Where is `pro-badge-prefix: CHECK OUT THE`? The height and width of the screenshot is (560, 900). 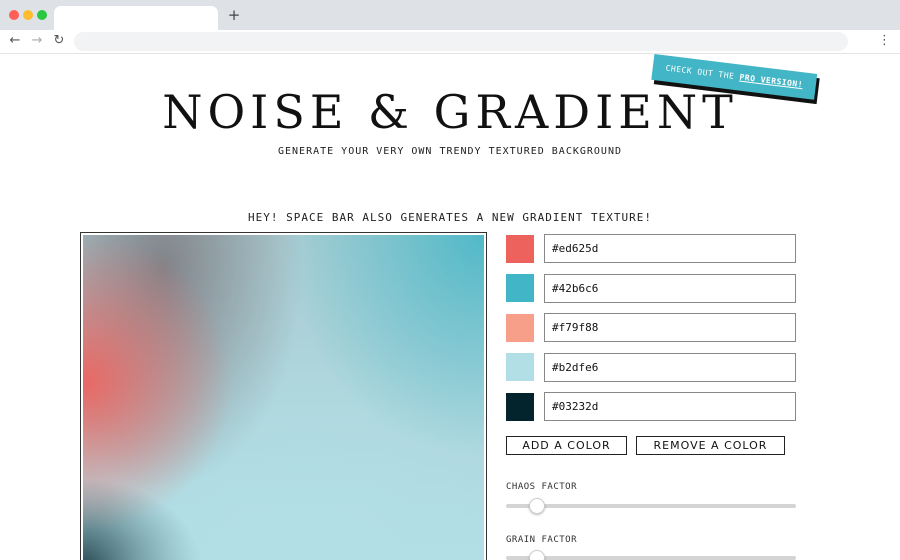
pro-badge-prefix: CHECK OUT THE is located at coordinates (703, 72).